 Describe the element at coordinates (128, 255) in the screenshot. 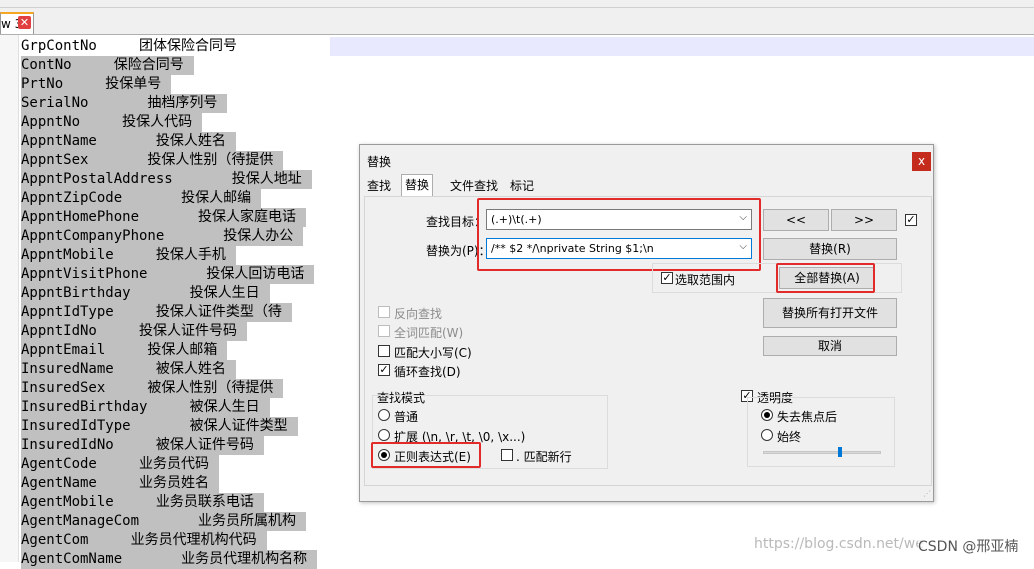

I see `editor-line: AppntMobile 投保人手机` at that location.